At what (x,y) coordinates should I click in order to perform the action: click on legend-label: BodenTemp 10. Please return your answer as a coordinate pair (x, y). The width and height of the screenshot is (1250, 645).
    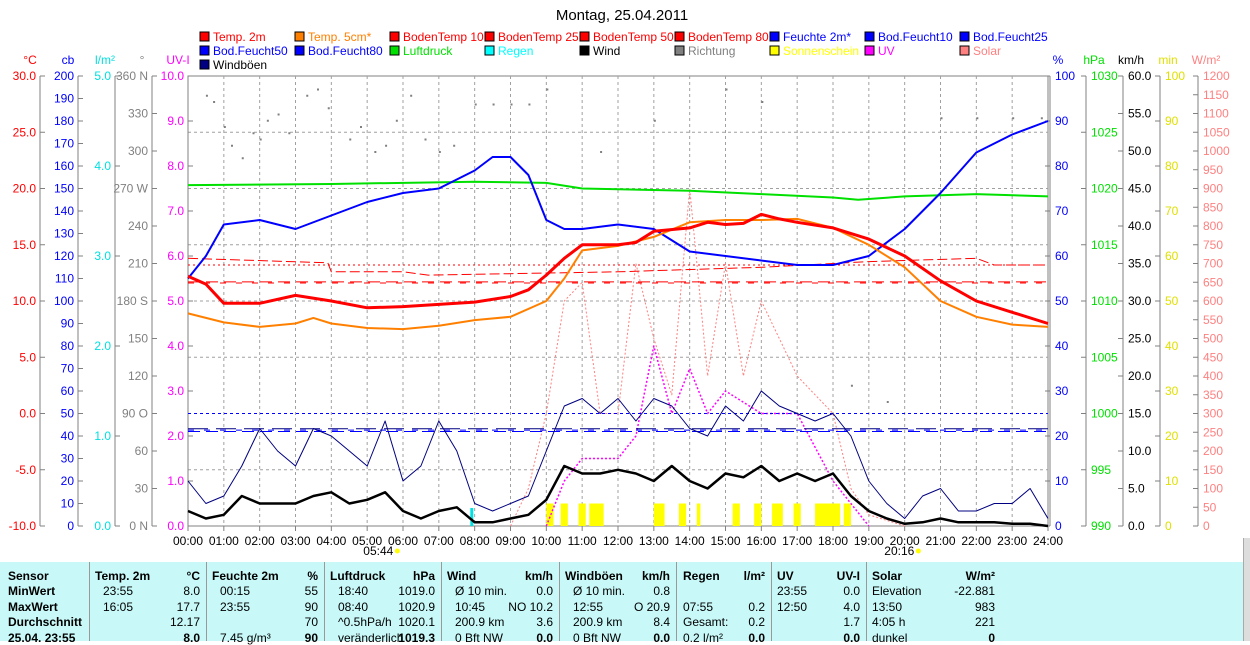
    Looking at the image, I should click on (443, 37).